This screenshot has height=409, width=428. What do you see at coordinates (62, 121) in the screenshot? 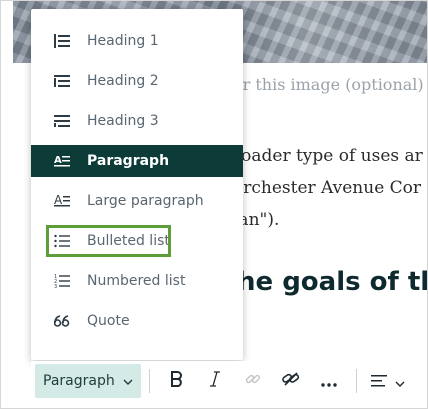
I see `heading-3-icon` at bounding box center [62, 121].